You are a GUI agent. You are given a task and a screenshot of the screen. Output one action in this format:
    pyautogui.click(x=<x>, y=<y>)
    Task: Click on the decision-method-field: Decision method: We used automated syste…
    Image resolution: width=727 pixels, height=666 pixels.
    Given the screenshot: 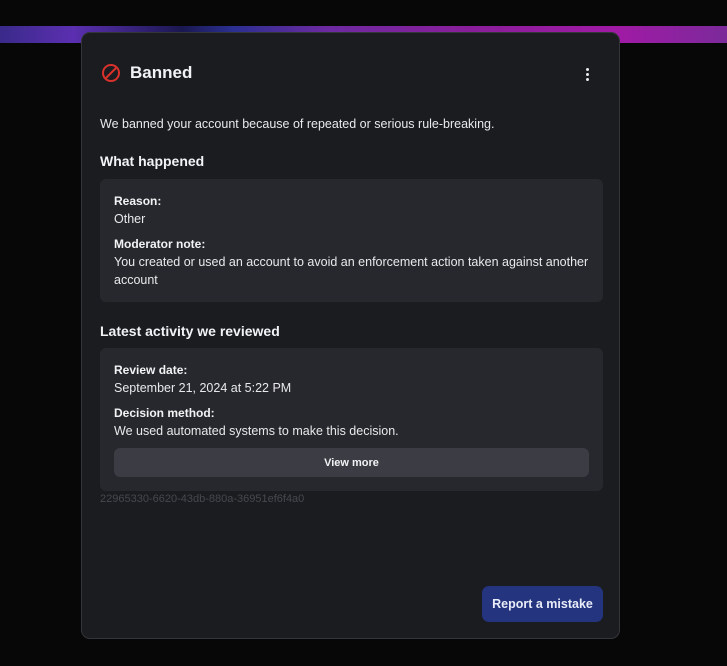 What is the action you would take?
    pyautogui.click(x=351, y=422)
    